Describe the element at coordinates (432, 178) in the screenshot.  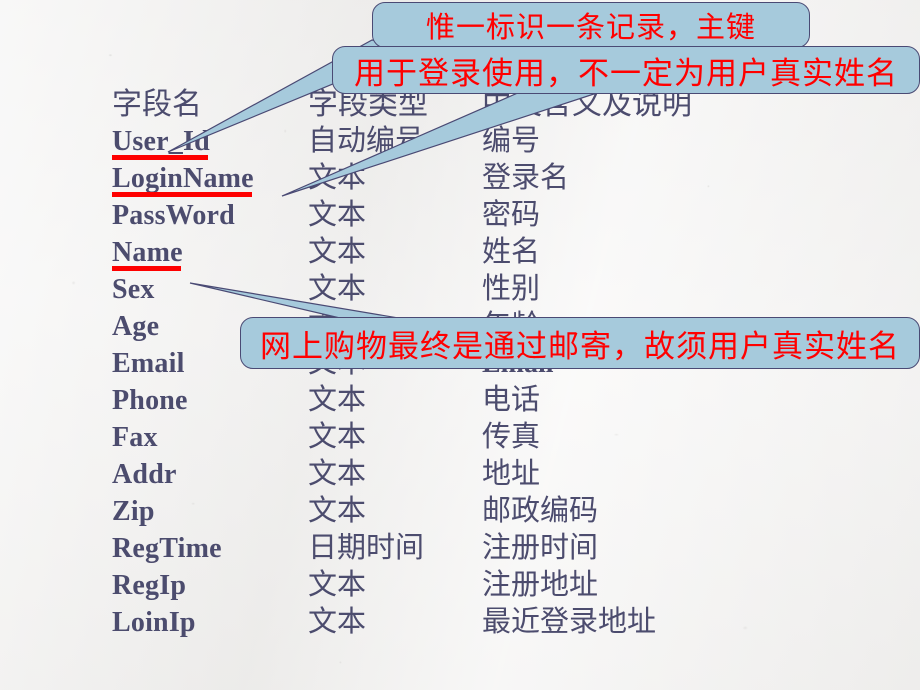
I see `table-row: LoginName 文本 登录名` at that location.